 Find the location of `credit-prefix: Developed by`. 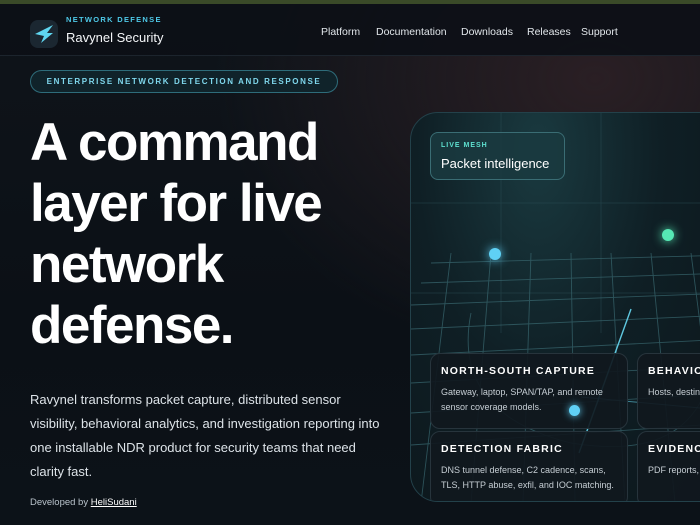

credit-prefix: Developed by is located at coordinates (59, 502).